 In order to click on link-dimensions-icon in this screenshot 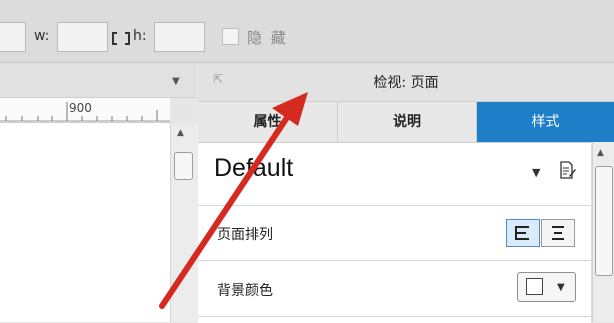, I will do `click(121, 37)`.